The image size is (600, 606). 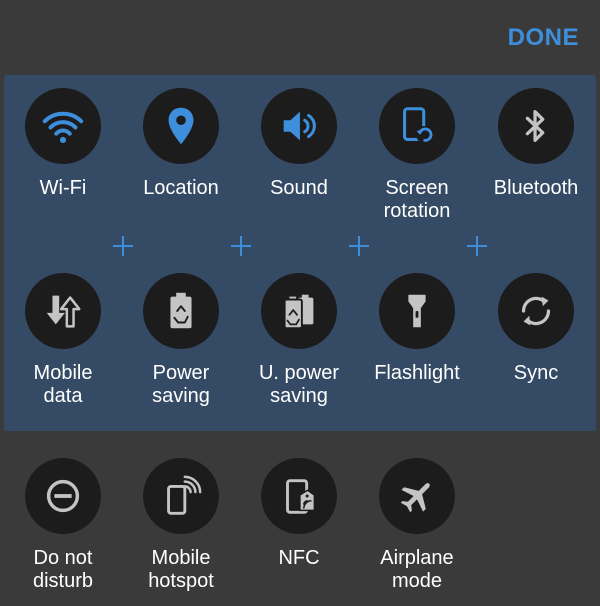 I want to click on nfc-icon, so click(x=301, y=496).